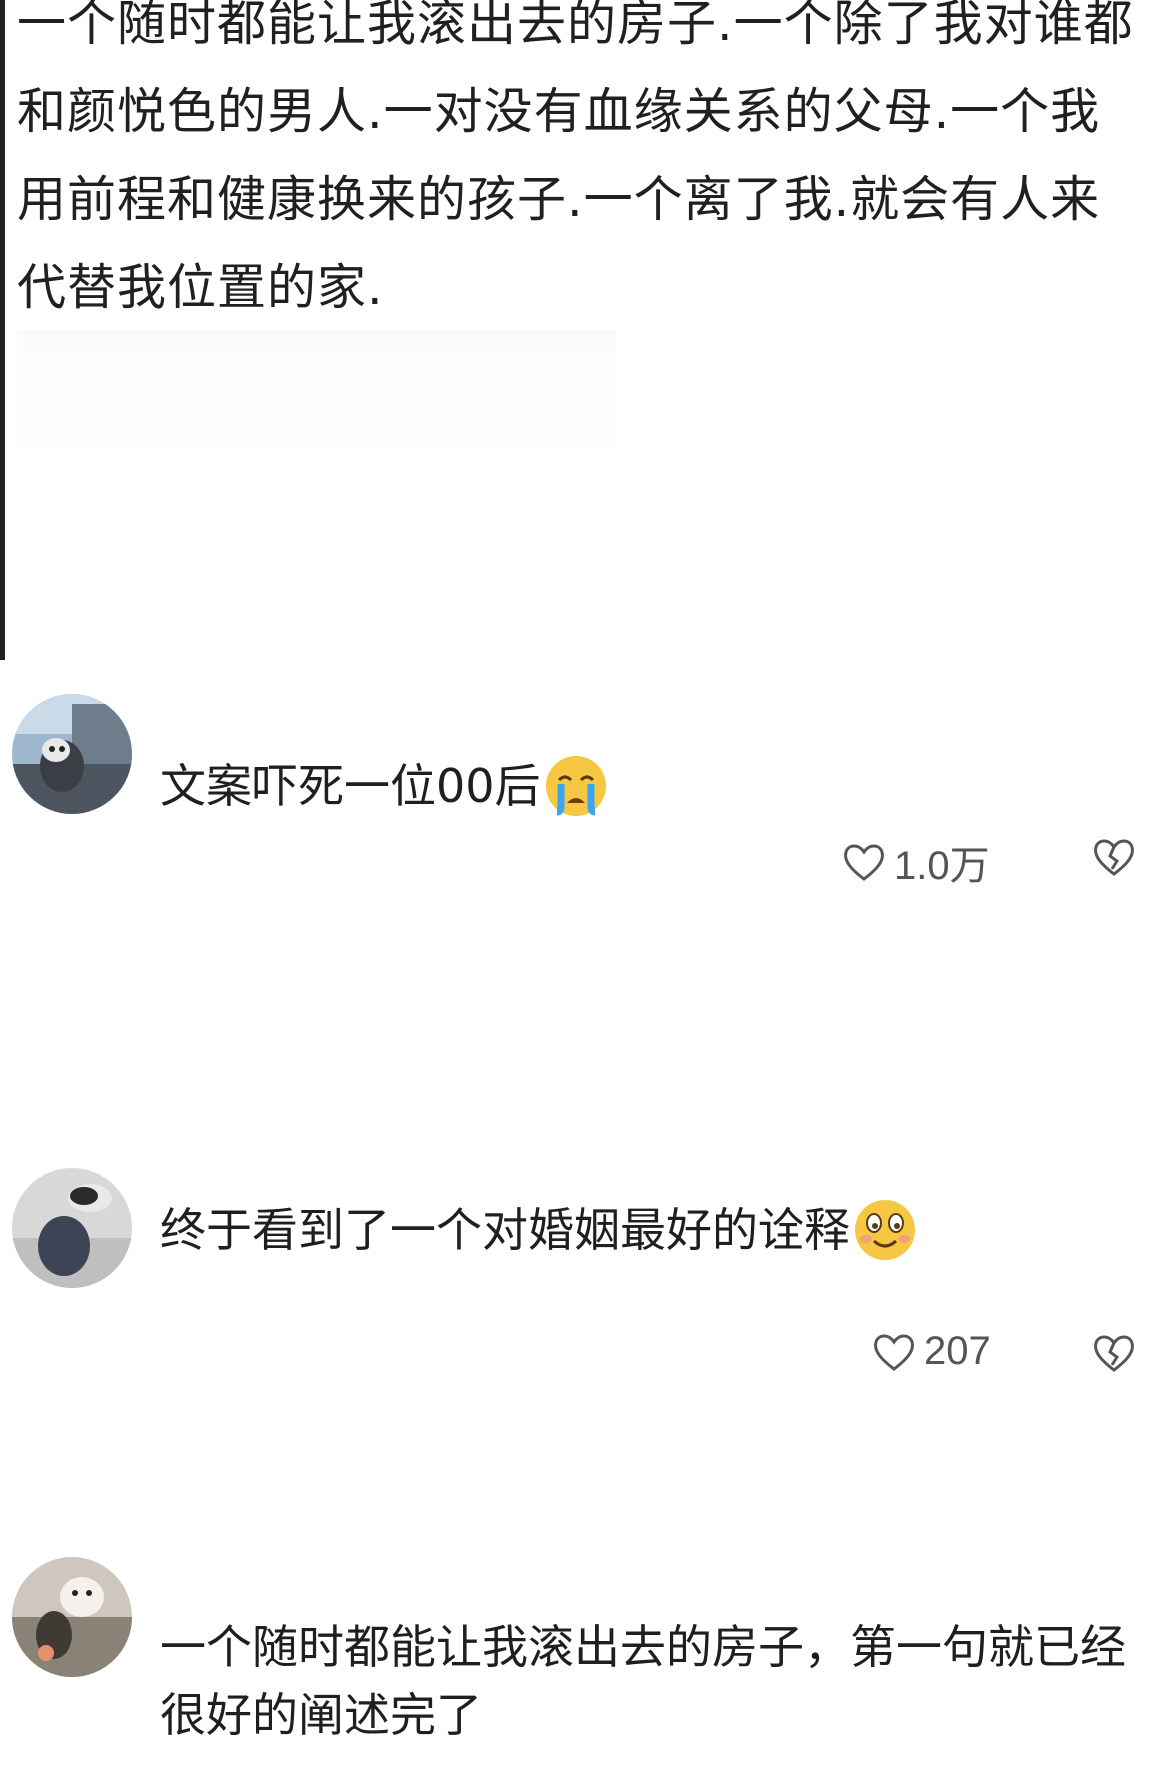  Describe the element at coordinates (317, 395) in the screenshot. I see `post-background-fade` at that location.